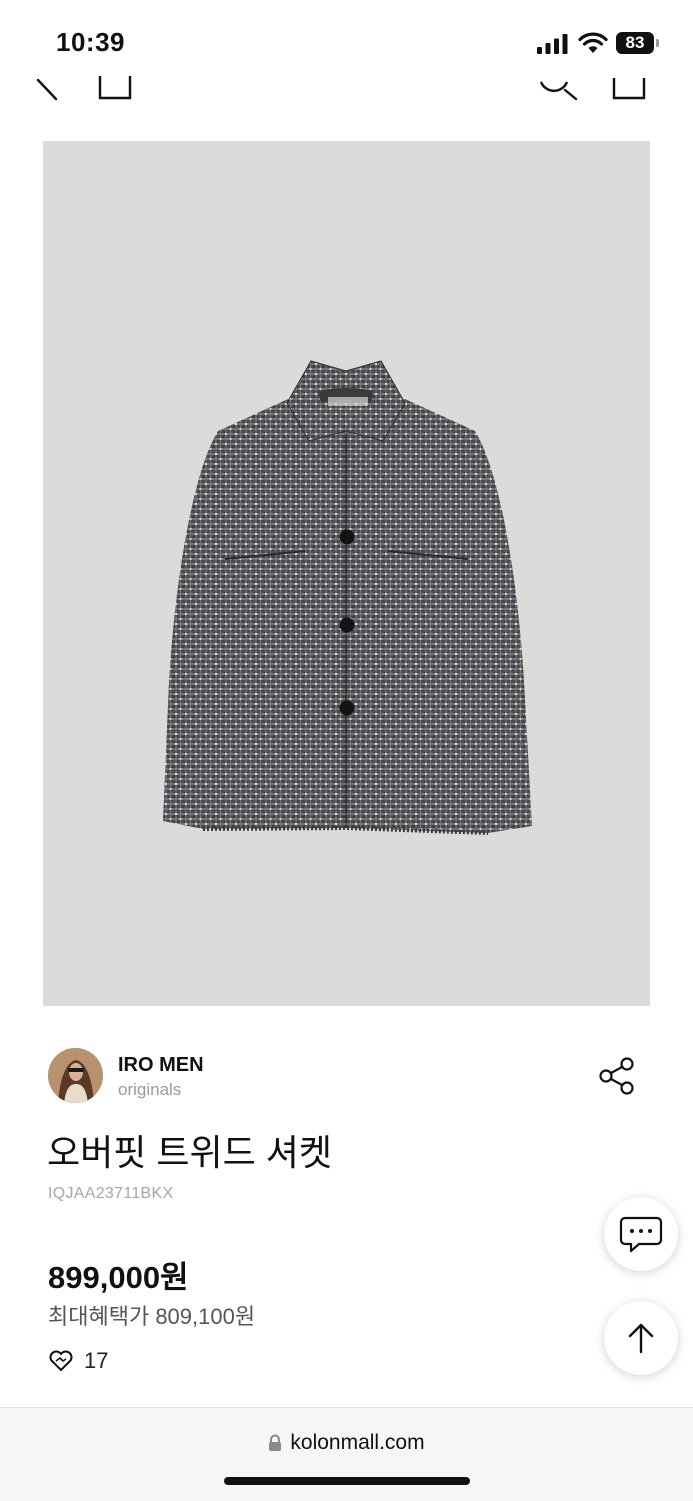 The image size is (693, 1501). What do you see at coordinates (115, 87) in the screenshot?
I see `home-icon` at bounding box center [115, 87].